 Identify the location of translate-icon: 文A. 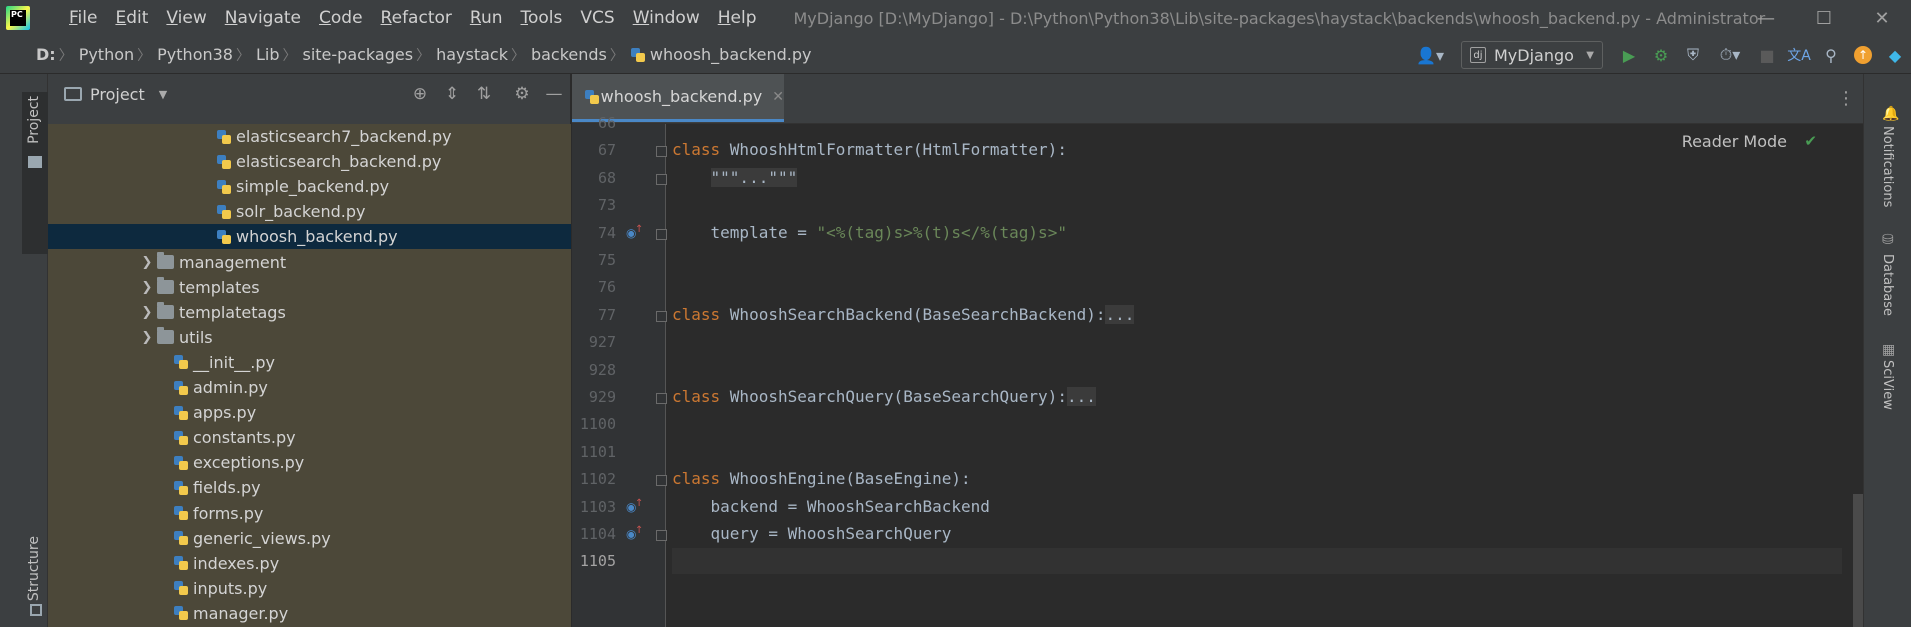
(1799, 55).